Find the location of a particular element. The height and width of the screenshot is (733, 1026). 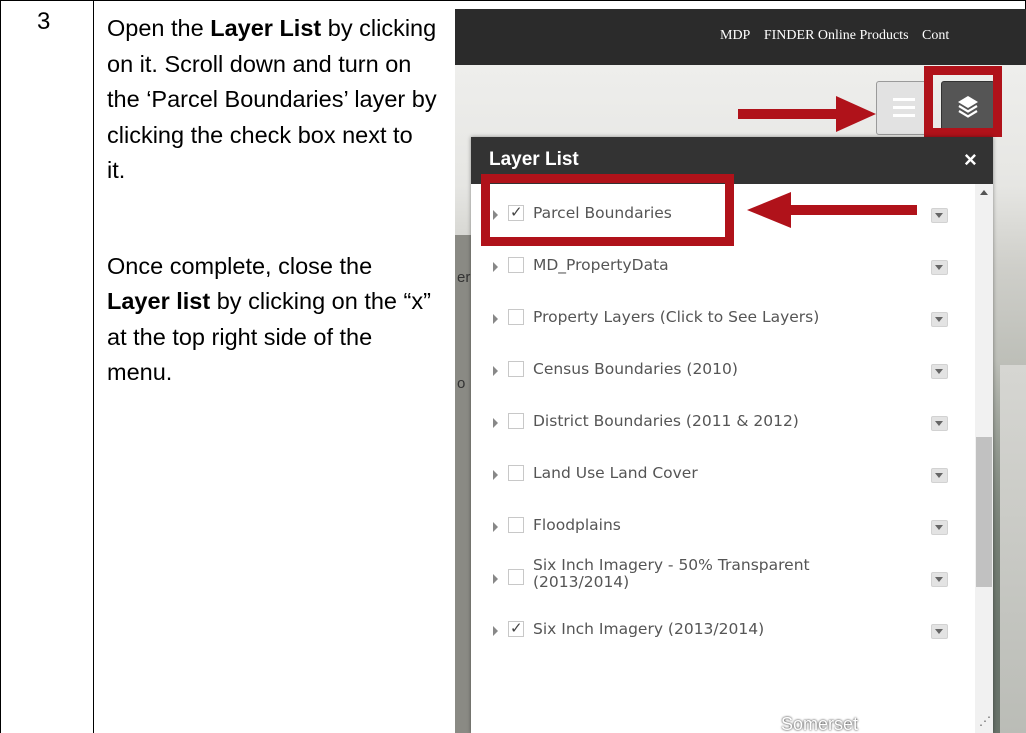

instr-text: Open the is located at coordinates (159, 28).